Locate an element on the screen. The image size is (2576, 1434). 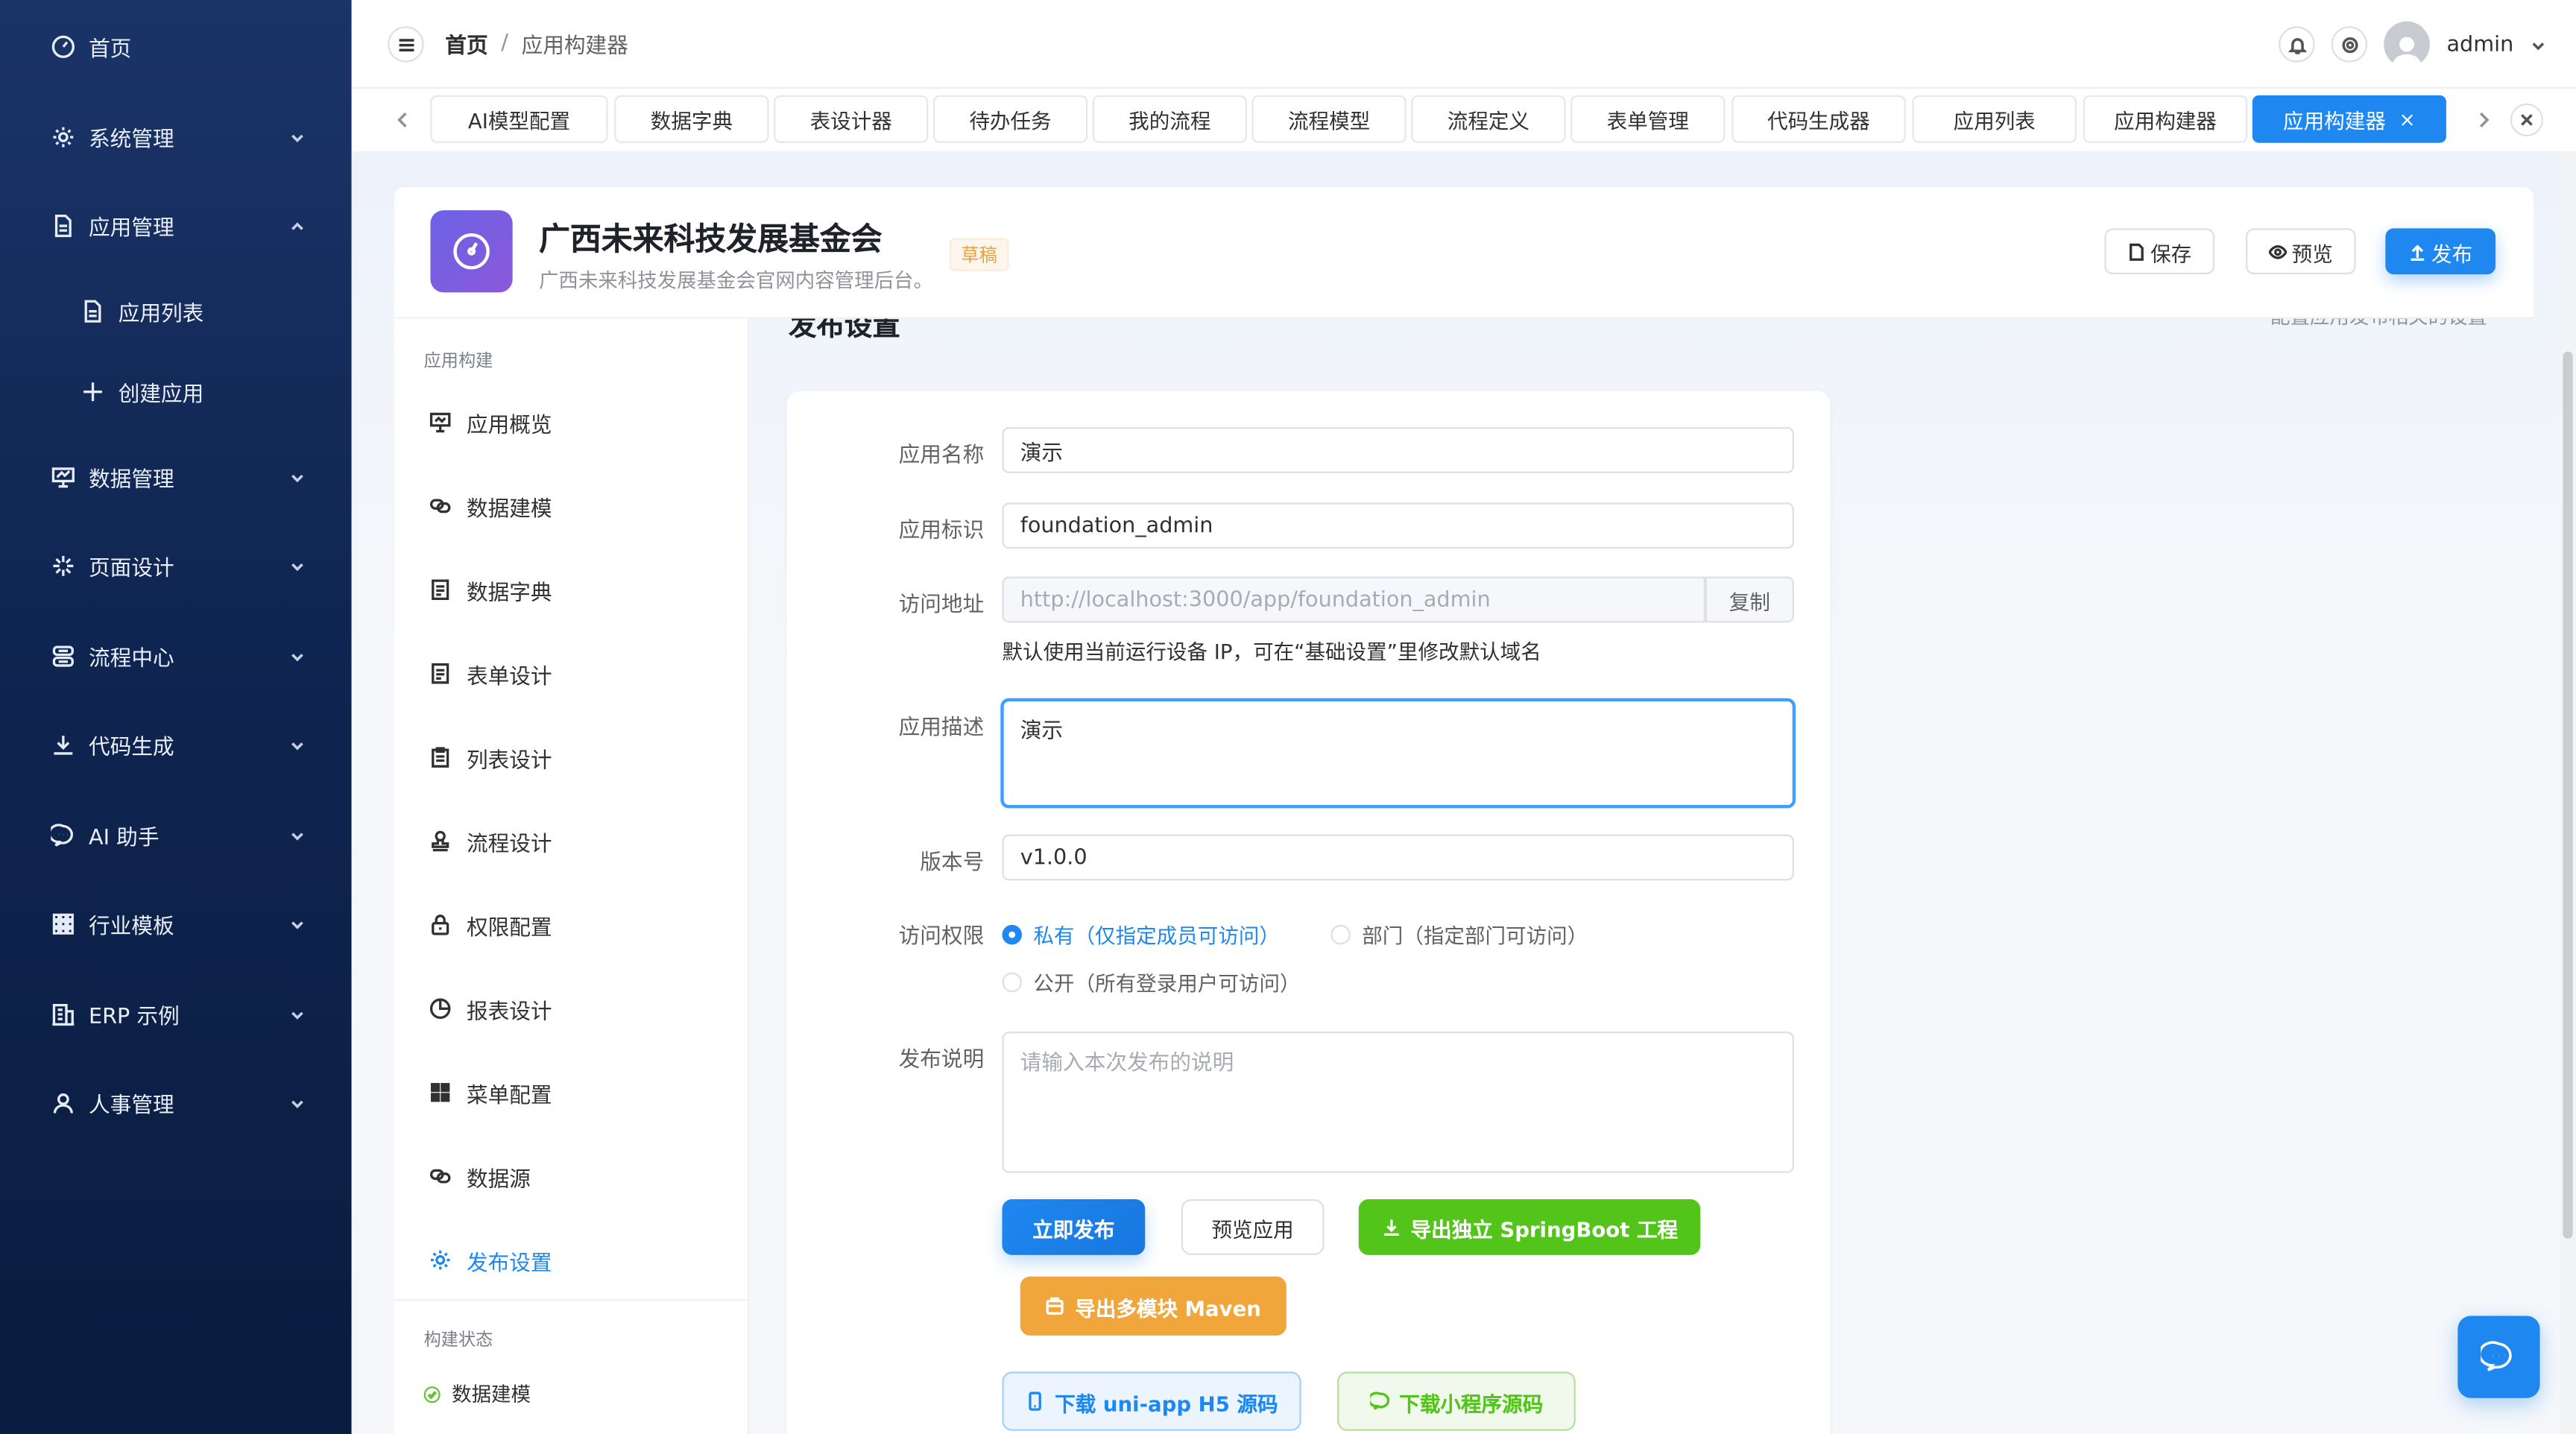
grid-icon is located at coordinates (62, 923).